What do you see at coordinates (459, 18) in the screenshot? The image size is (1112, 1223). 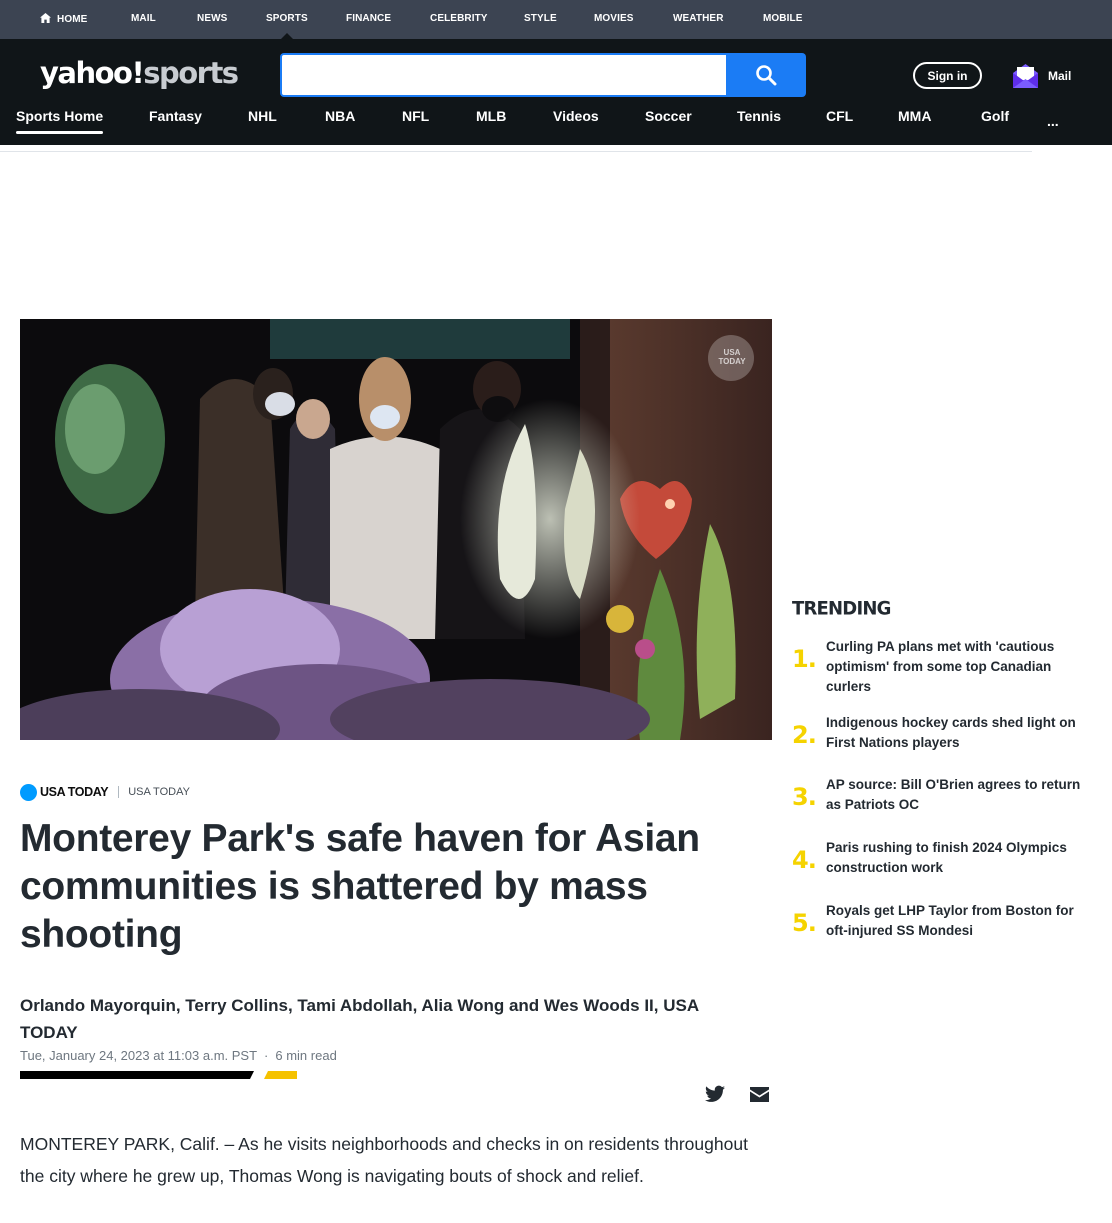 I see `topnav-celebrity: CELEBRITY` at bounding box center [459, 18].